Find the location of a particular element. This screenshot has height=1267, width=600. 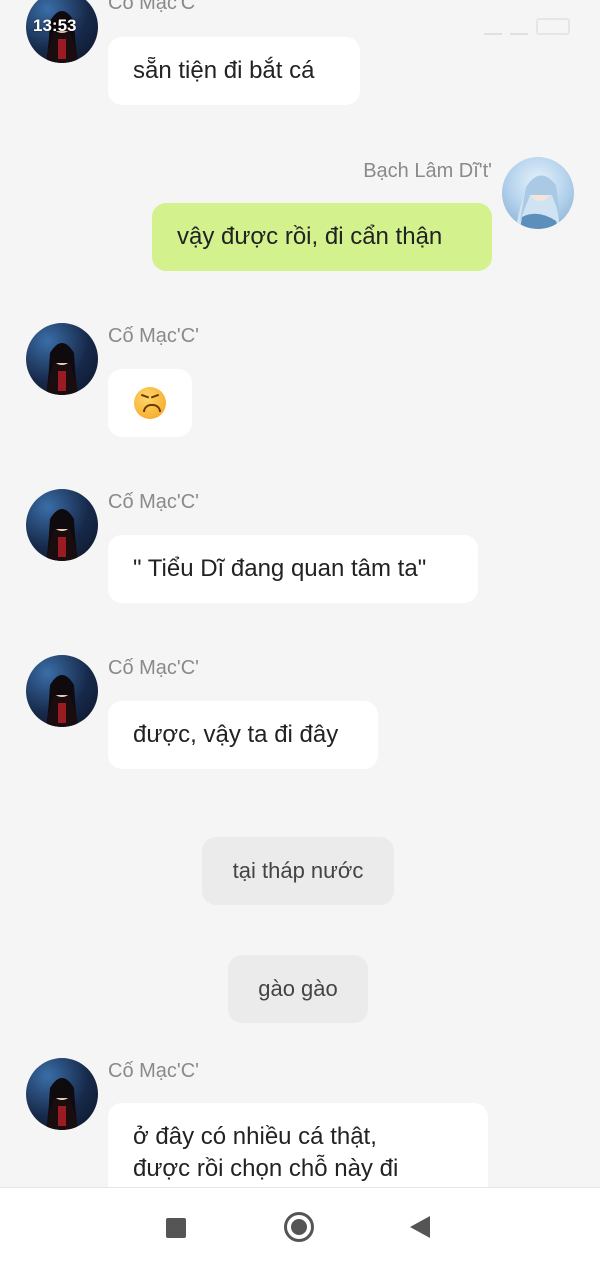

wifi-icon is located at coordinates (519, 27).